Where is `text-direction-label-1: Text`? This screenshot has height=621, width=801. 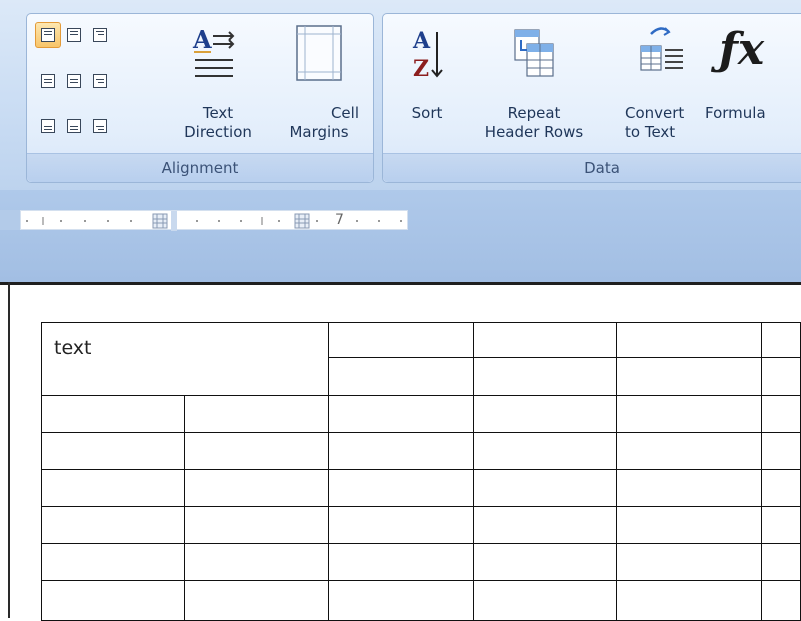
text-direction-label-1: Text is located at coordinates (218, 113).